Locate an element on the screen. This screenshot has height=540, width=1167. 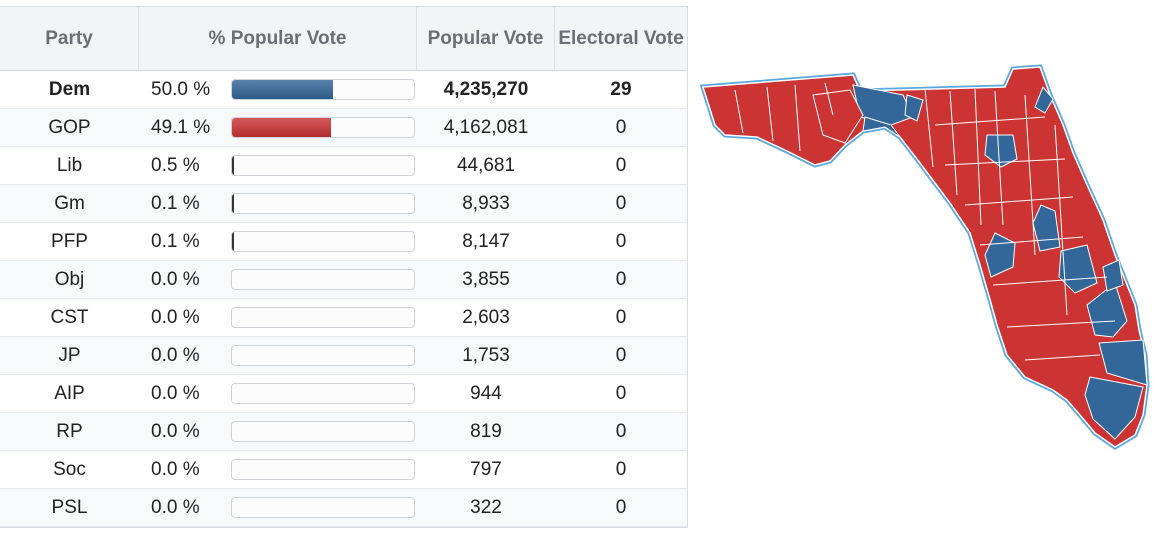
table-row: RP 0.0 % 819 0 is located at coordinates (343, 432).